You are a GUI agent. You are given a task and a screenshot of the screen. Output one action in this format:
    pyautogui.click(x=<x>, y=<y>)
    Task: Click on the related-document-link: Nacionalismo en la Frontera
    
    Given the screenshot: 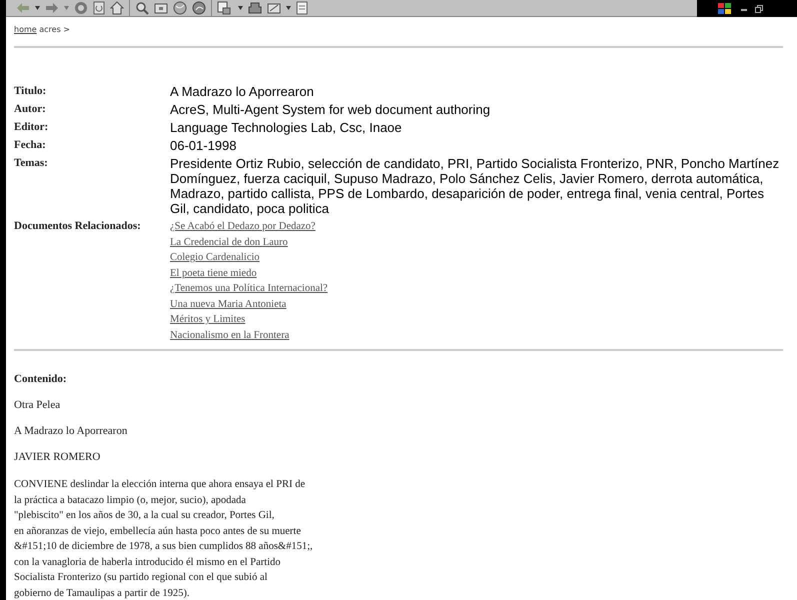 What is the action you would take?
    pyautogui.click(x=230, y=335)
    